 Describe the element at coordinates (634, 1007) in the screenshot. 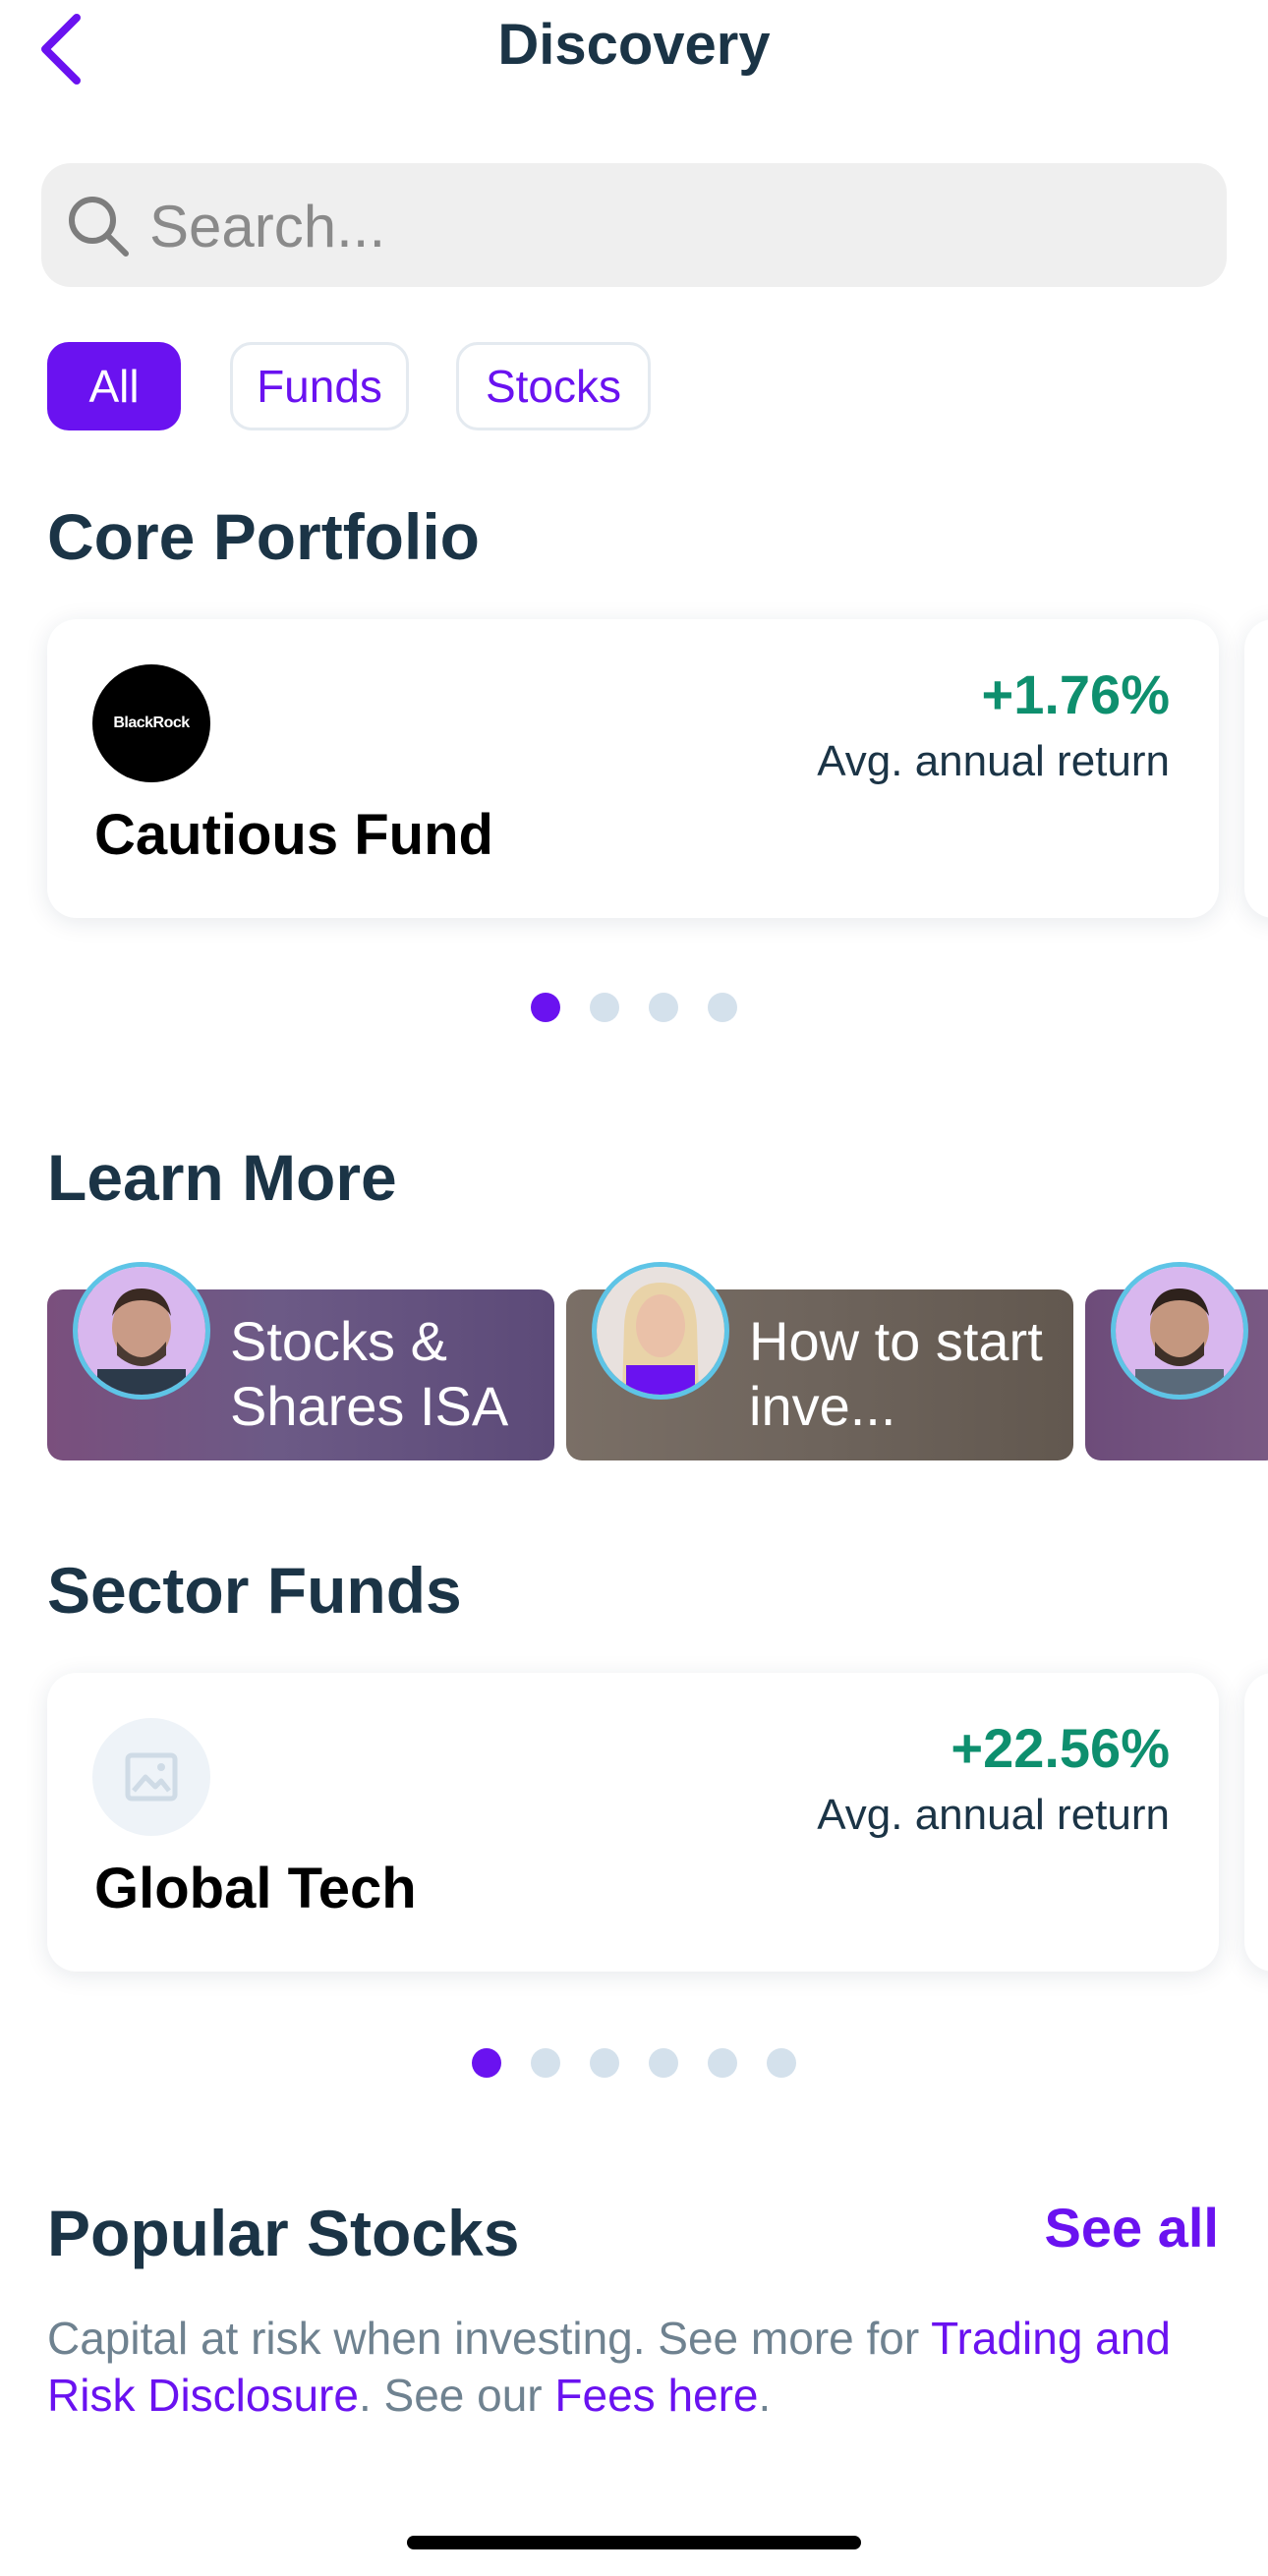

I see `carousel-dots-core` at that location.